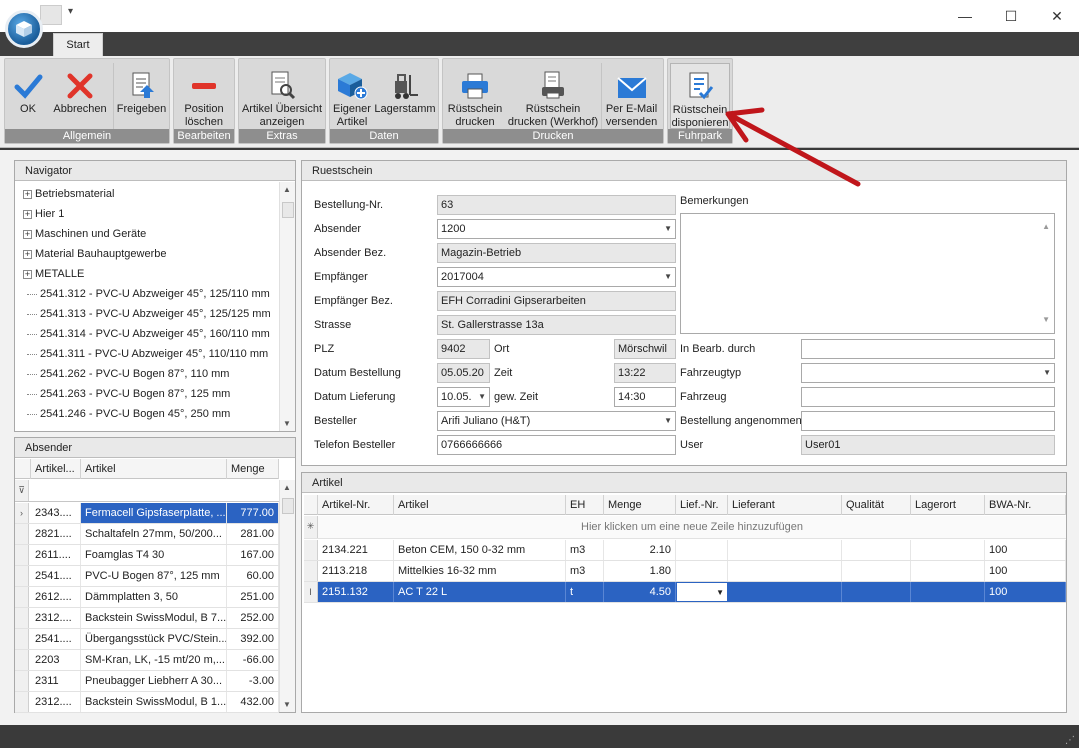  Describe the element at coordinates (253, 534) in the screenshot. I see `absender-cell-menge: 281.00` at that location.